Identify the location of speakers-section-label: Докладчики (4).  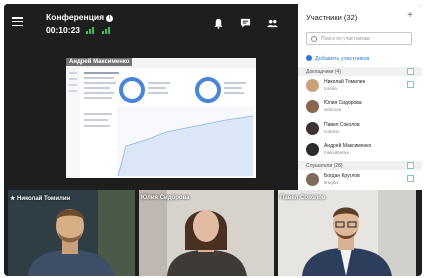
(323, 72).